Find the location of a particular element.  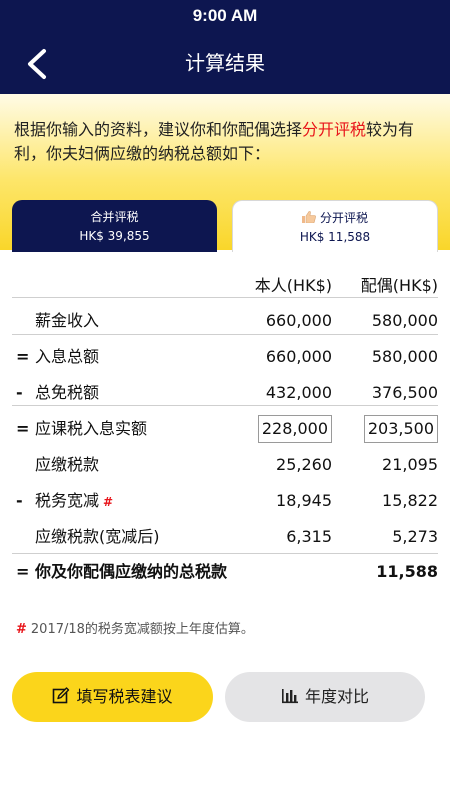

row-value-self: 25,260 is located at coordinates (304, 464).